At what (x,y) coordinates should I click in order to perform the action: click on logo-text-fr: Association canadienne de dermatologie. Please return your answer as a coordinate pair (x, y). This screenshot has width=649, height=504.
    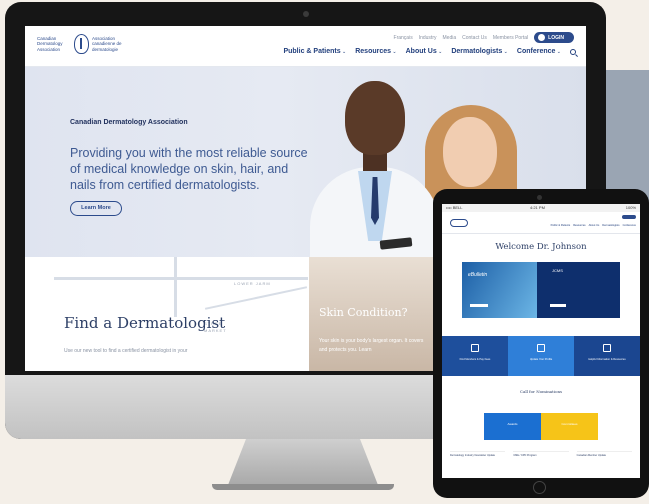
    Looking at the image, I should click on (107, 44).